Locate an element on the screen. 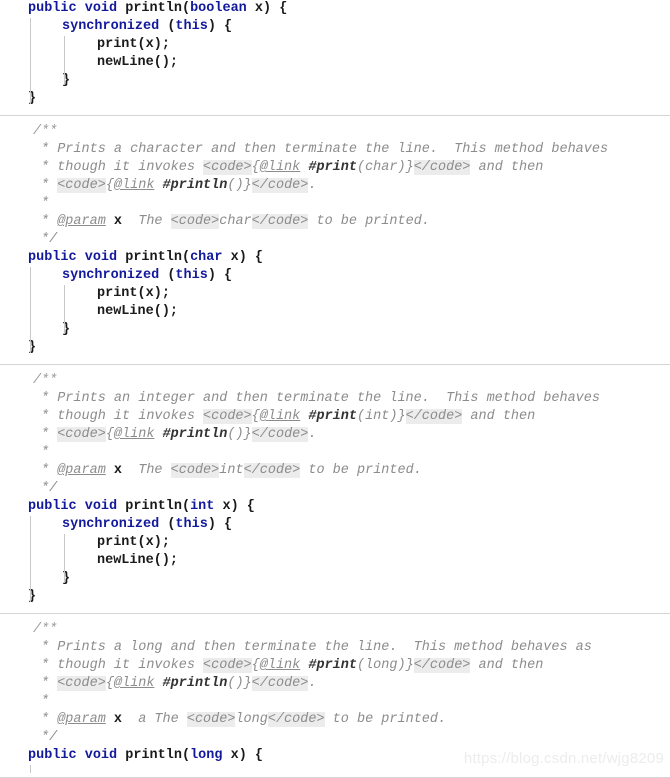  code-token: and then is located at coordinates (507, 167).